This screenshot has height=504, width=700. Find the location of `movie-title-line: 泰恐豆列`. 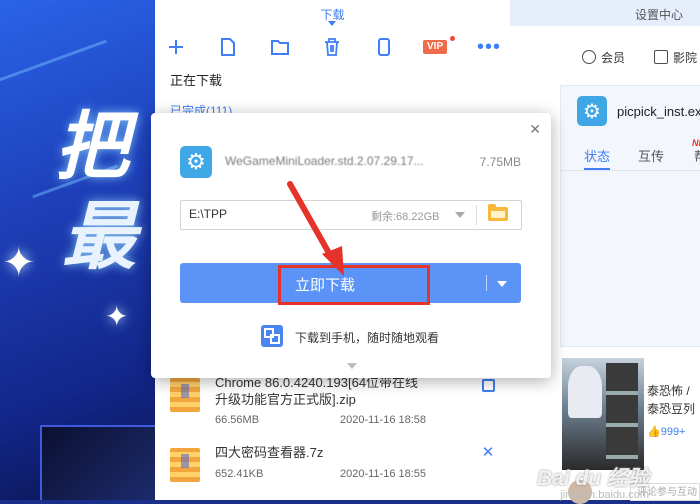

movie-title-line: 泰恐豆列 is located at coordinates (671, 409).